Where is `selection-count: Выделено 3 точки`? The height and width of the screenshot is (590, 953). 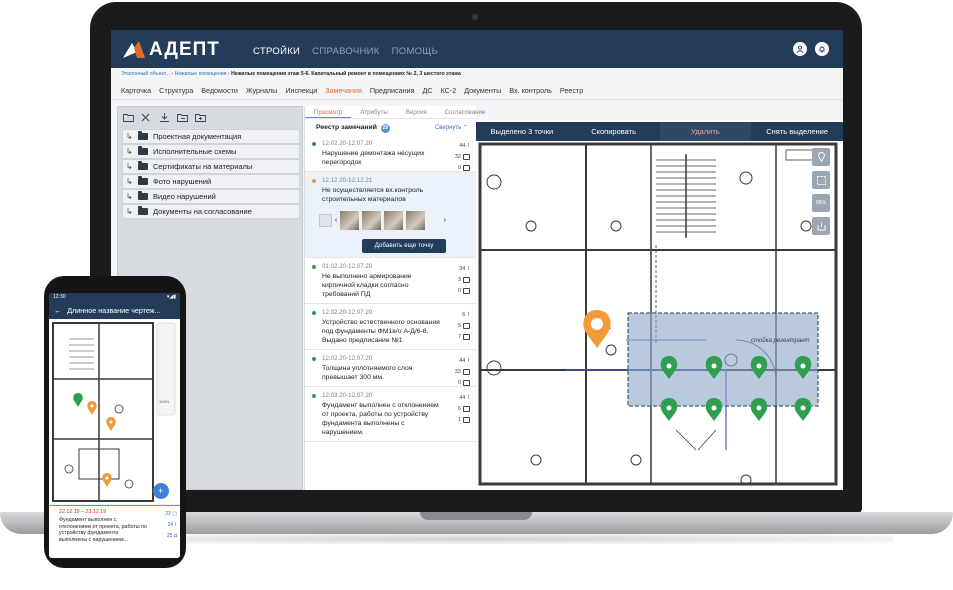 selection-count: Выделено 3 точки is located at coordinates (522, 131).